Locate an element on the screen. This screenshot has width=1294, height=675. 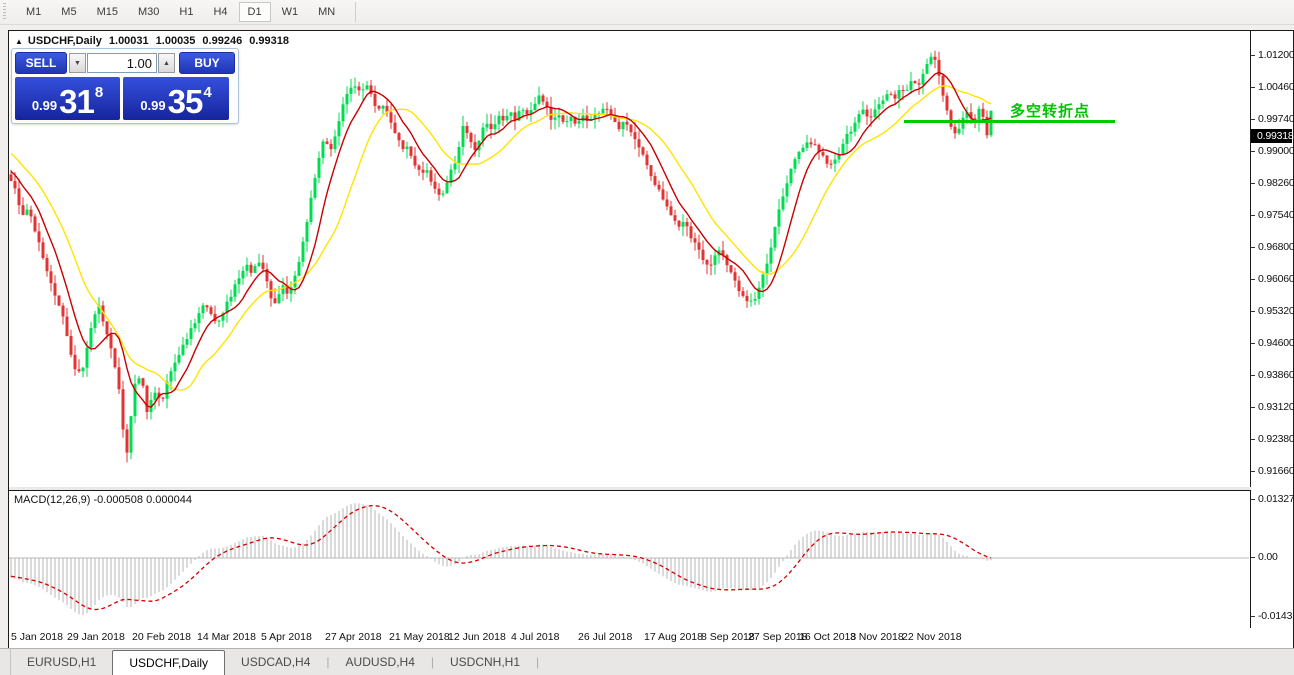
date-axis-label: 5 Apr 2018 is located at coordinates (286, 637).